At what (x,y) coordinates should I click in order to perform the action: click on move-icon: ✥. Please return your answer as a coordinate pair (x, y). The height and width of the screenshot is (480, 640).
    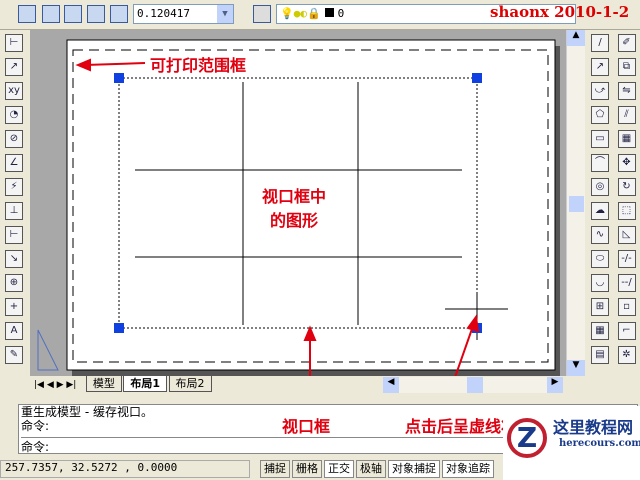
    Looking at the image, I should click on (626, 163).